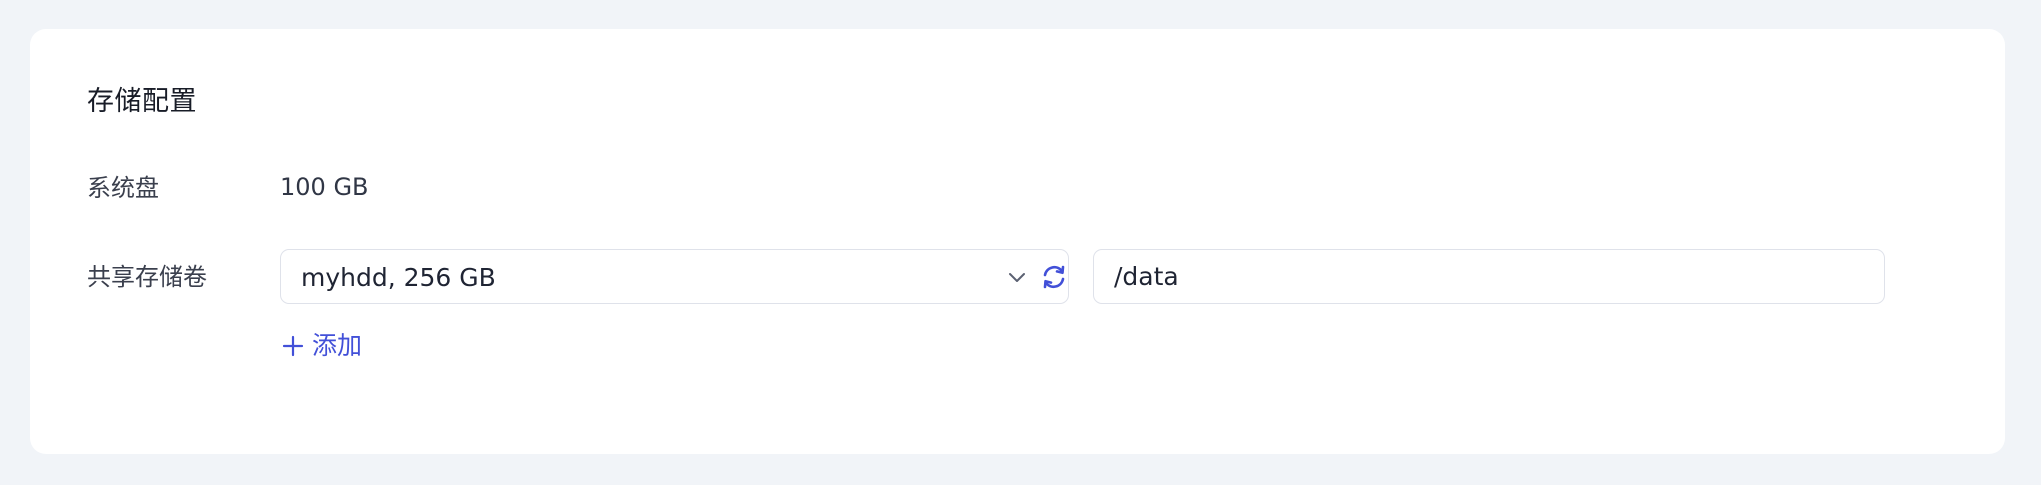  I want to click on system-disk-label: 系统盘, so click(123, 188).